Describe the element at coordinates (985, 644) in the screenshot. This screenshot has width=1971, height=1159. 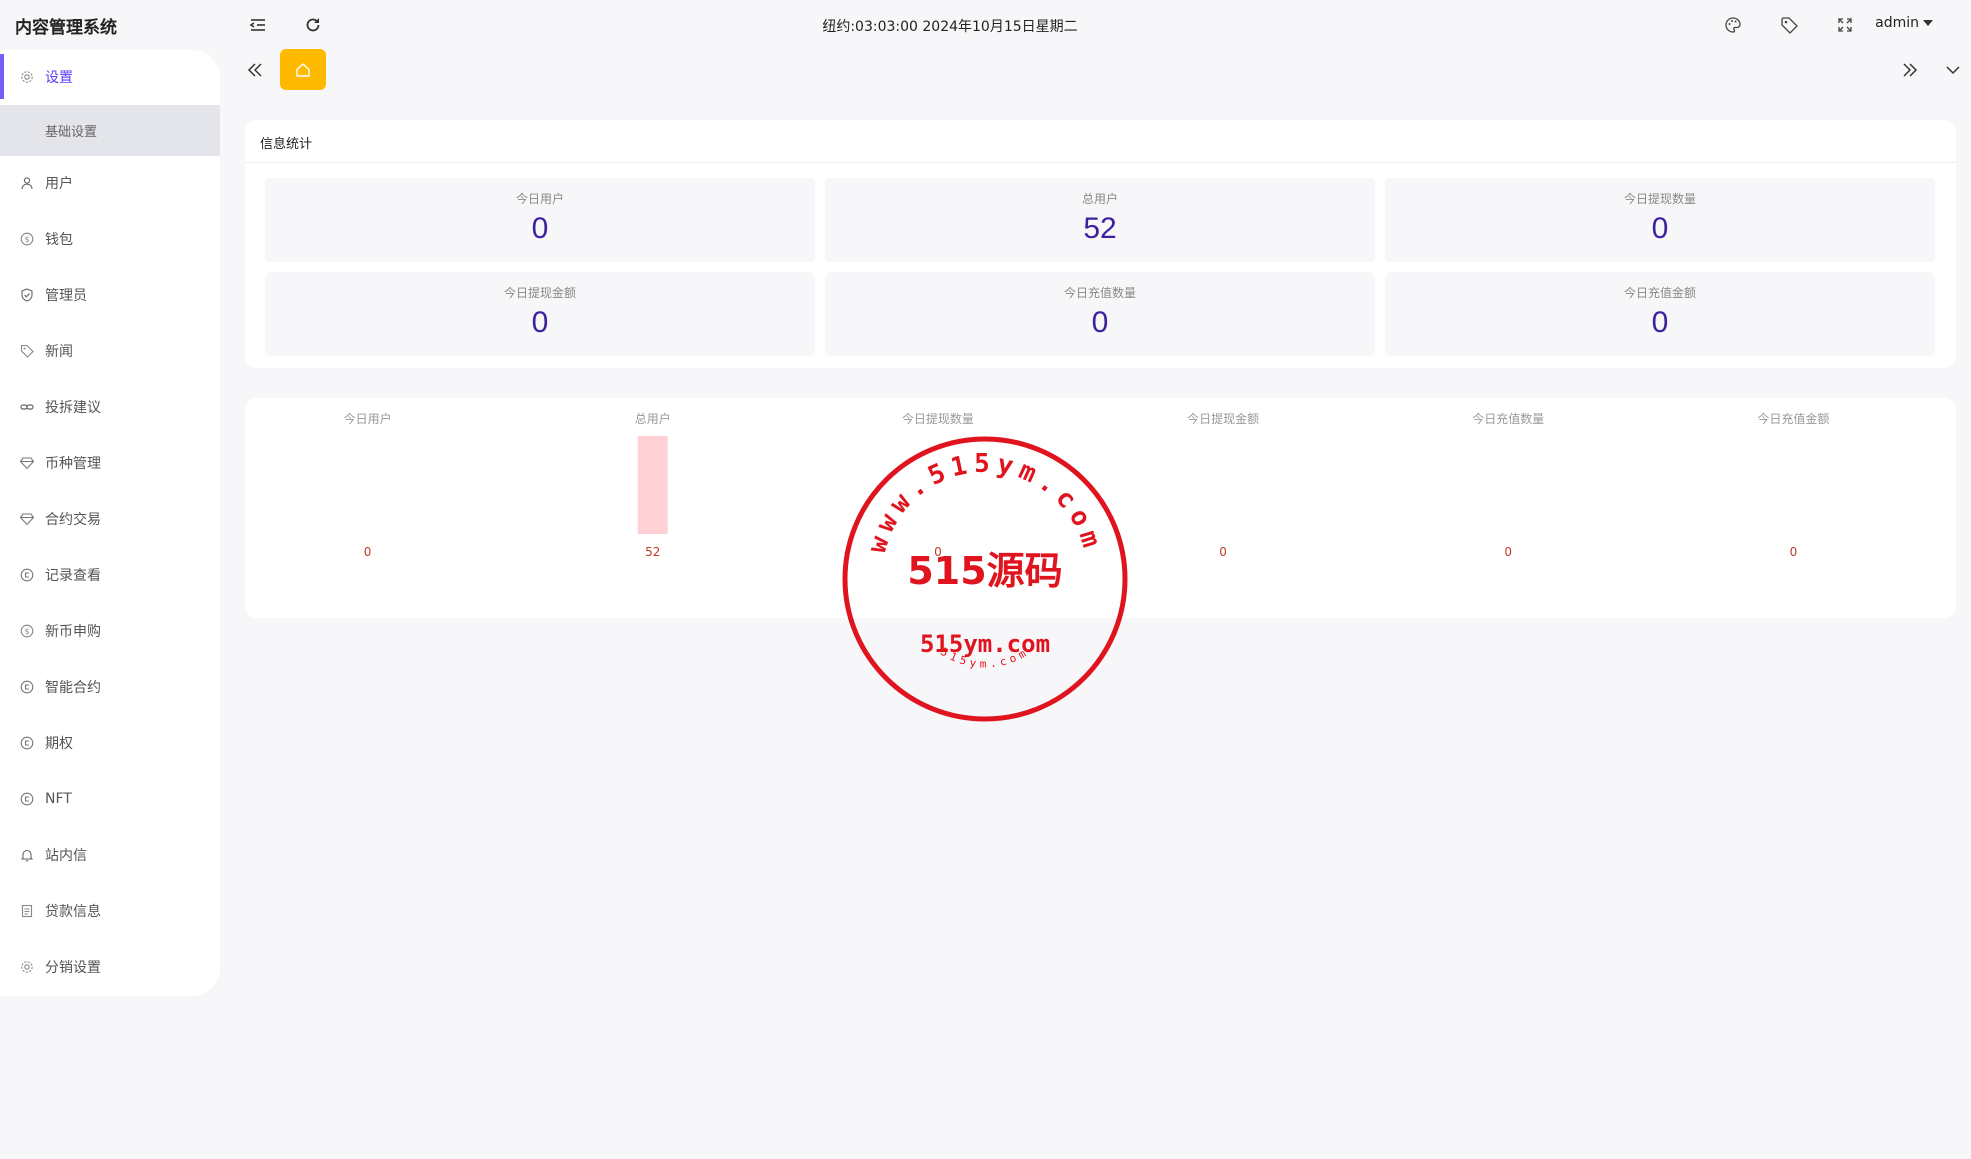
I see `svg-text: 515ym.com` at that location.